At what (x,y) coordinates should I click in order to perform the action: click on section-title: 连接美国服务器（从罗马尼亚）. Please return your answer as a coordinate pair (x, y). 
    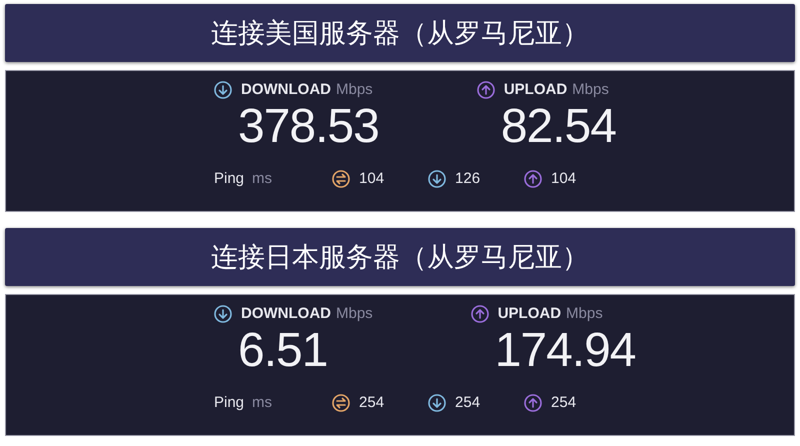
    Looking at the image, I should click on (400, 33).